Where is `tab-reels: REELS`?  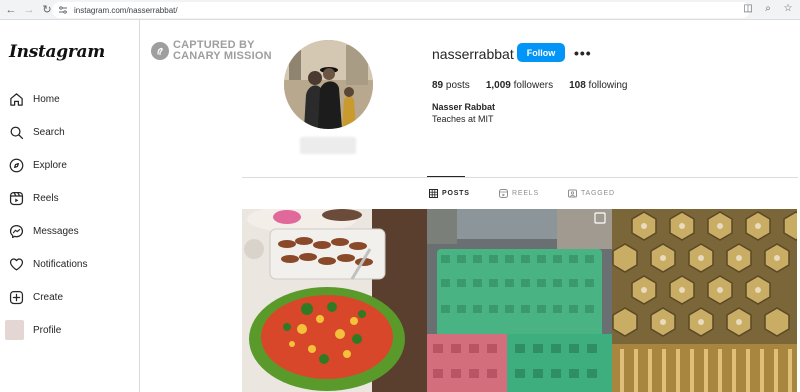 tab-reels: REELS is located at coordinates (519, 193).